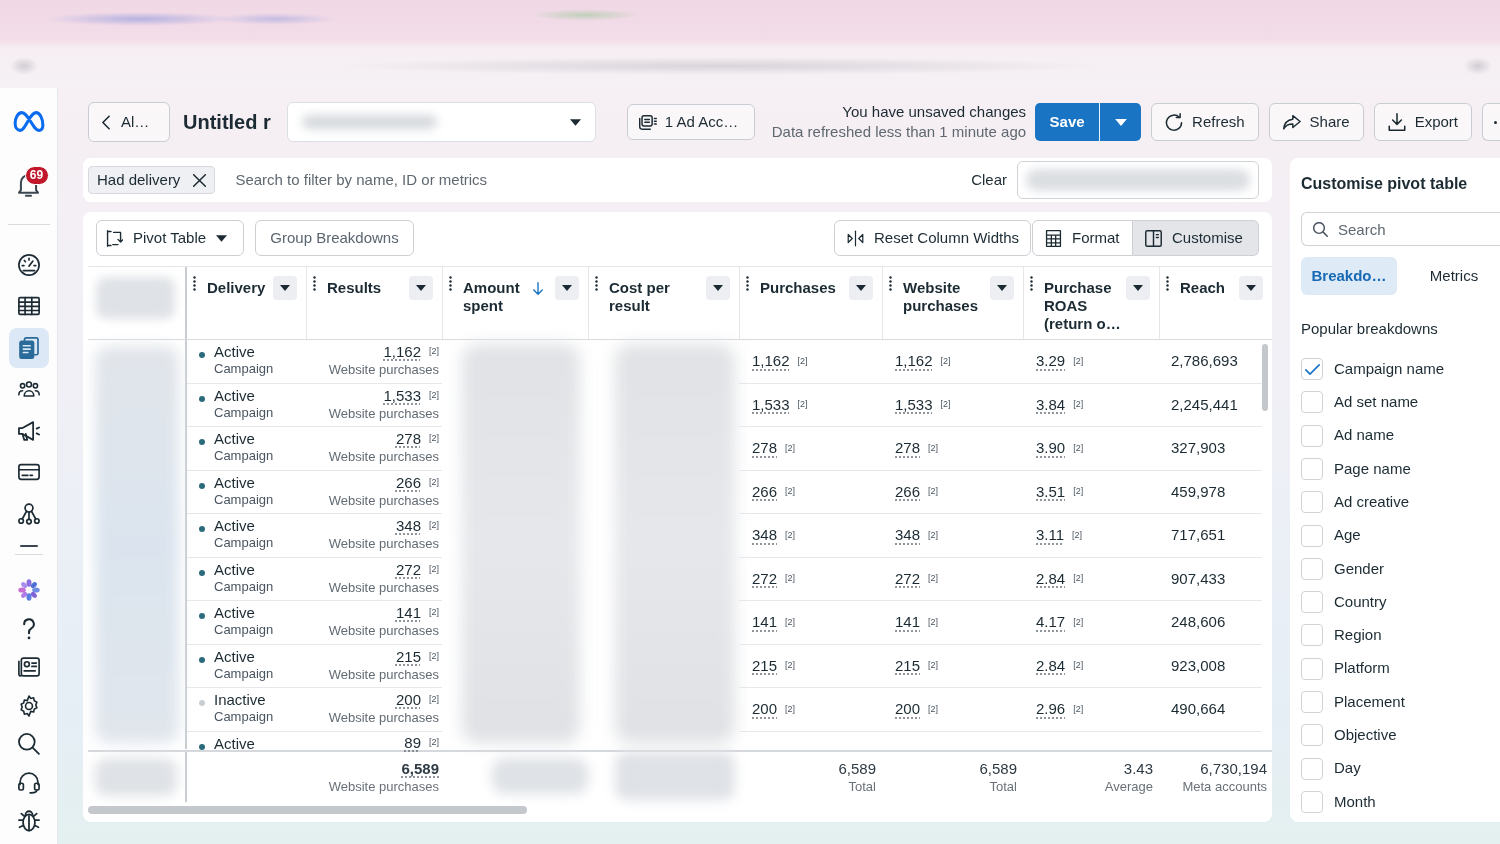 The width and height of the screenshot is (1500, 844). What do you see at coordinates (771, 404) in the screenshot?
I see `purchases-value: 1,533` at bounding box center [771, 404].